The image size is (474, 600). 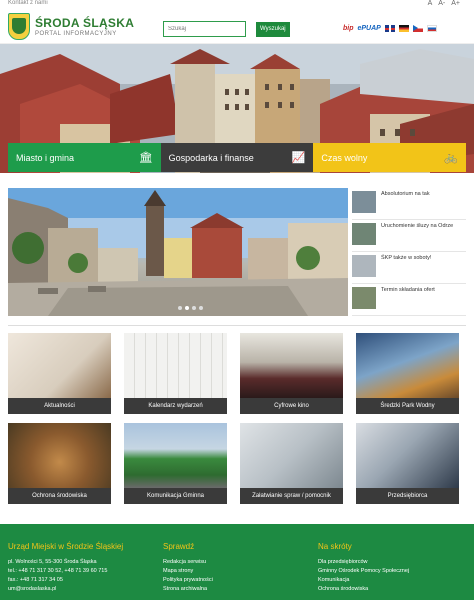 What do you see at coordinates (187, 308) in the screenshot?
I see `slider-dot-active` at bounding box center [187, 308].